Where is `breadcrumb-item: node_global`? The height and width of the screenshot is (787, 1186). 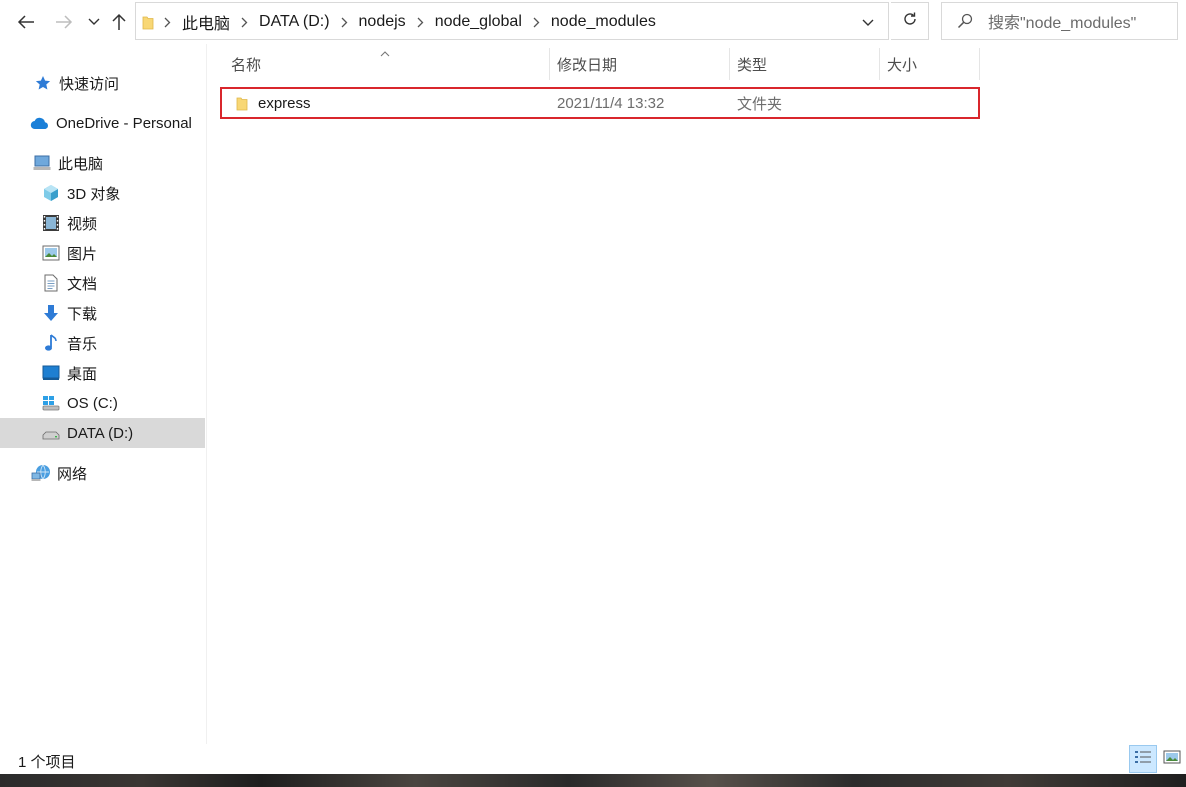
breadcrumb-item: node_global is located at coordinates (478, 22).